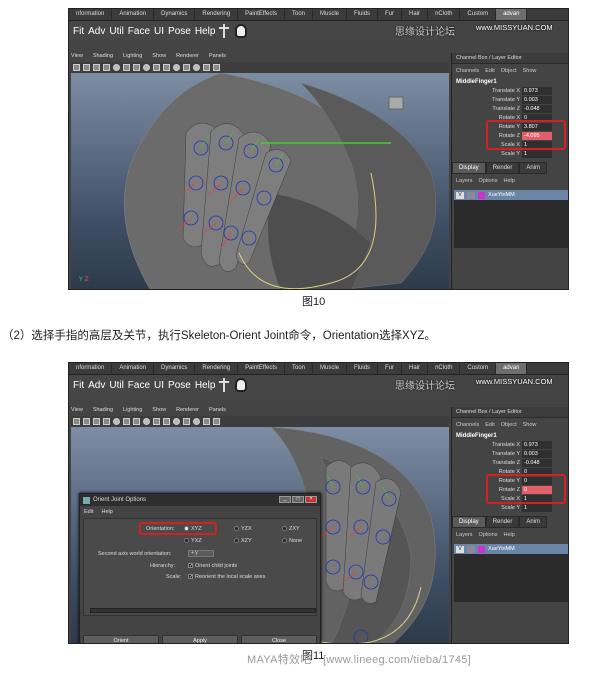 This screenshot has width=599, height=674. What do you see at coordinates (311, 499) in the screenshot?
I see `close-icon: ×` at bounding box center [311, 499].